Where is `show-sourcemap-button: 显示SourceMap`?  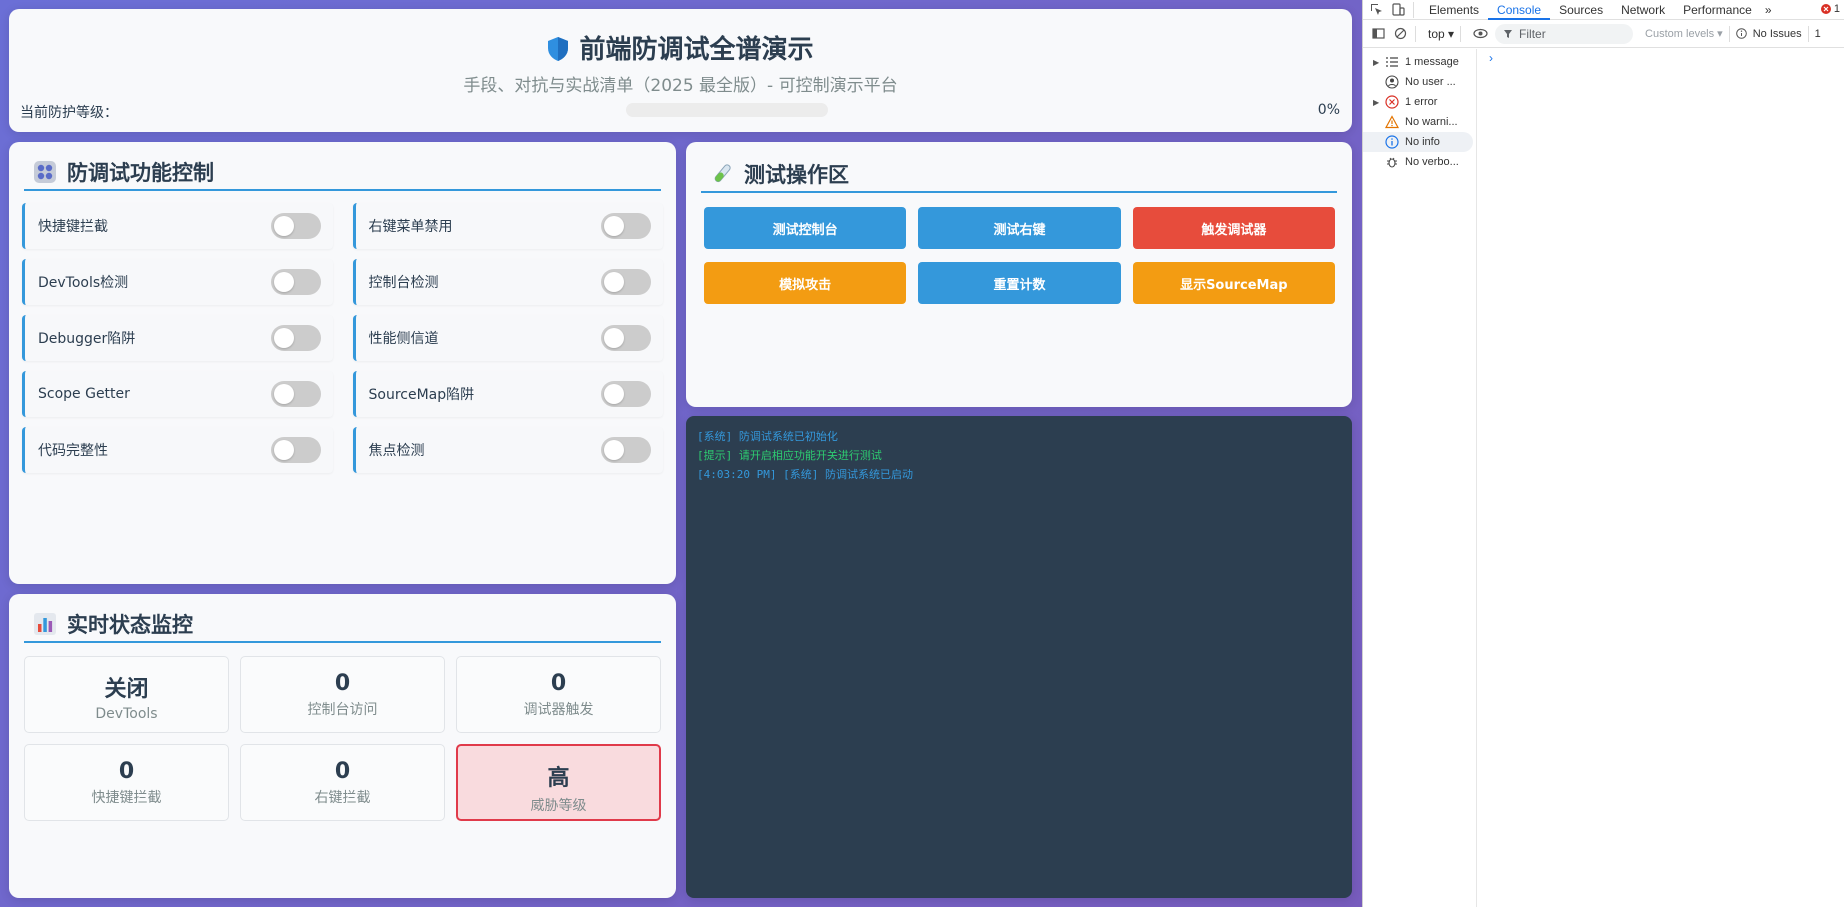 show-sourcemap-button: 显示SourceMap is located at coordinates (1233, 283).